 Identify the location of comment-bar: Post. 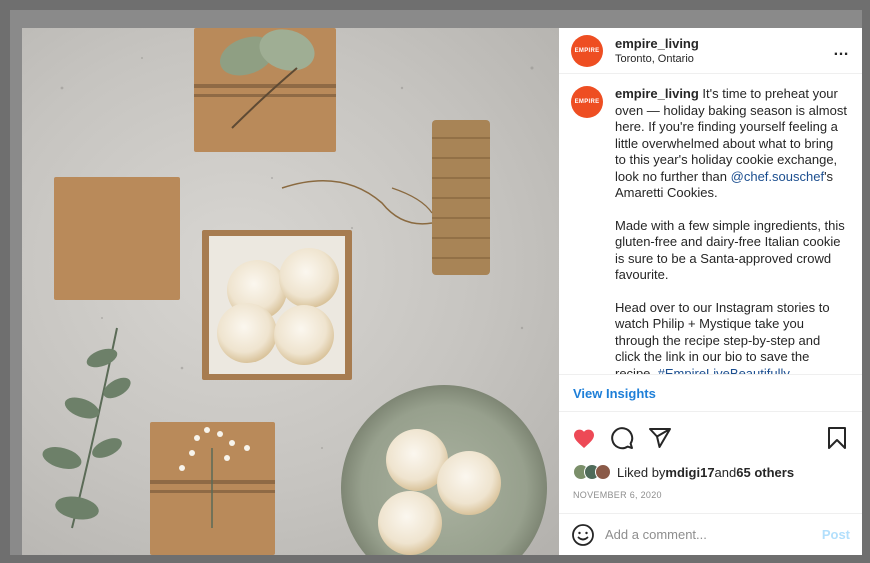
(710, 534).